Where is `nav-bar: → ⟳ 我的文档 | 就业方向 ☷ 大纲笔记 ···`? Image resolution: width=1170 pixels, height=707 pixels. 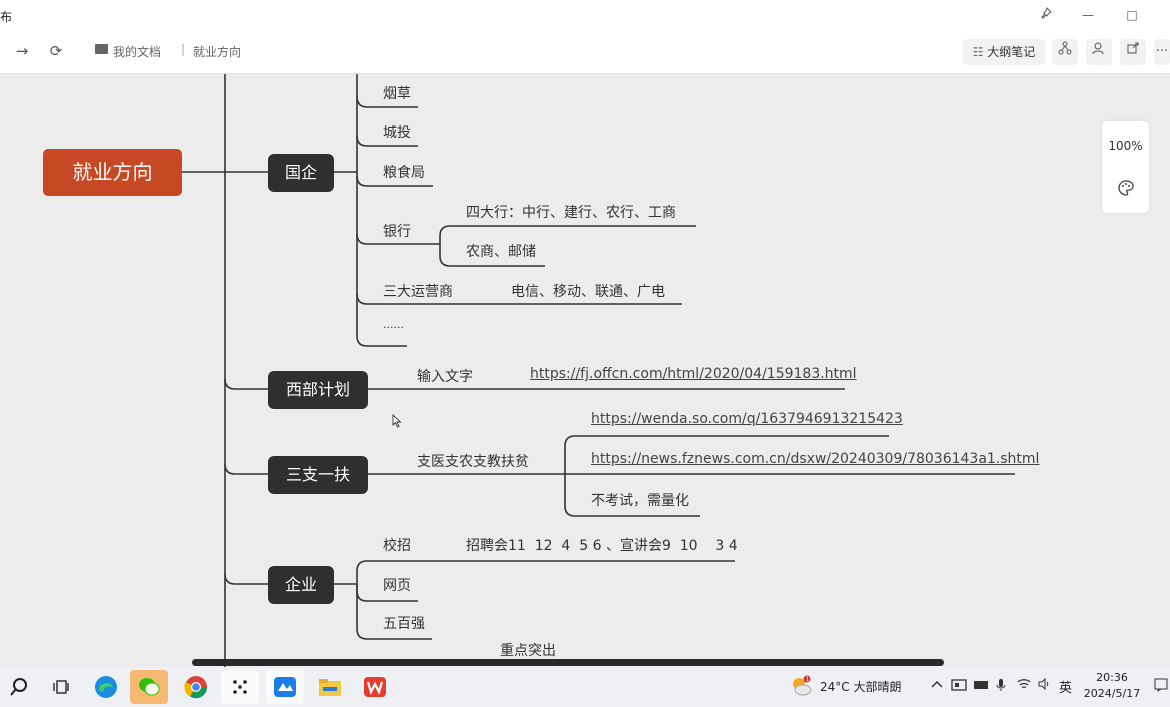
nav-bar: → ⟳ 我的文档 | 就业方向 ☷ 大纲笔记 ··· is located at coordinates (585, 52).